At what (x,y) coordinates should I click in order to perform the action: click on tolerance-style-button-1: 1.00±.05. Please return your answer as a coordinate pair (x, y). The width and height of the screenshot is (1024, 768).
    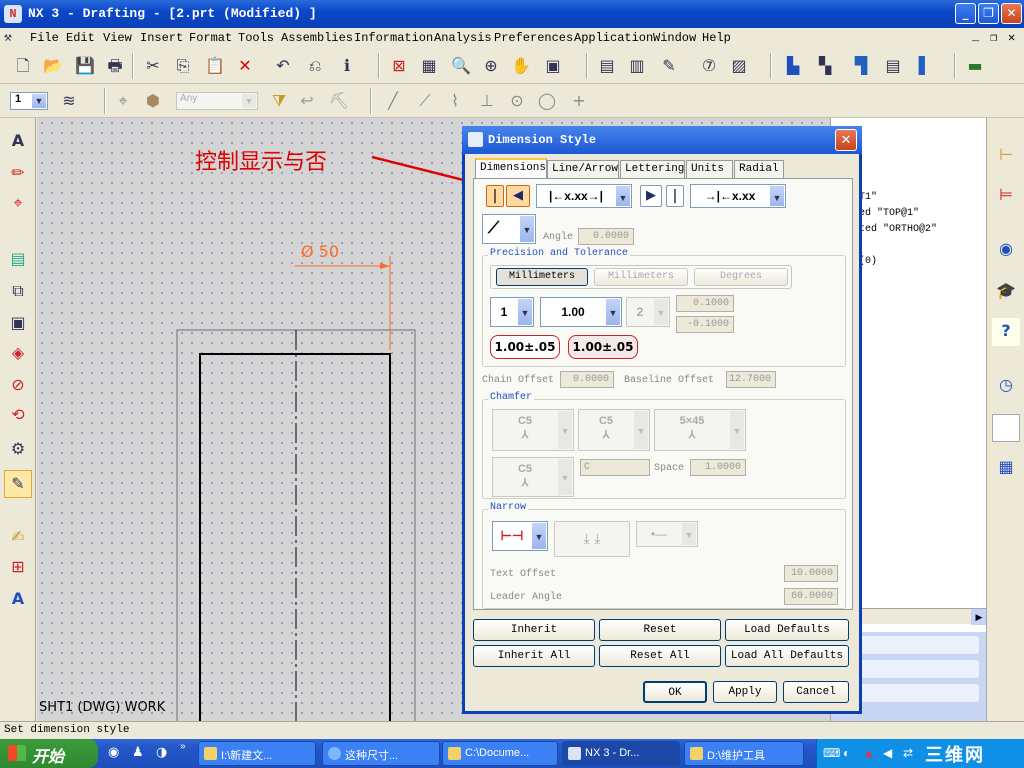
    Looking at the image, I should click on (525, 347).